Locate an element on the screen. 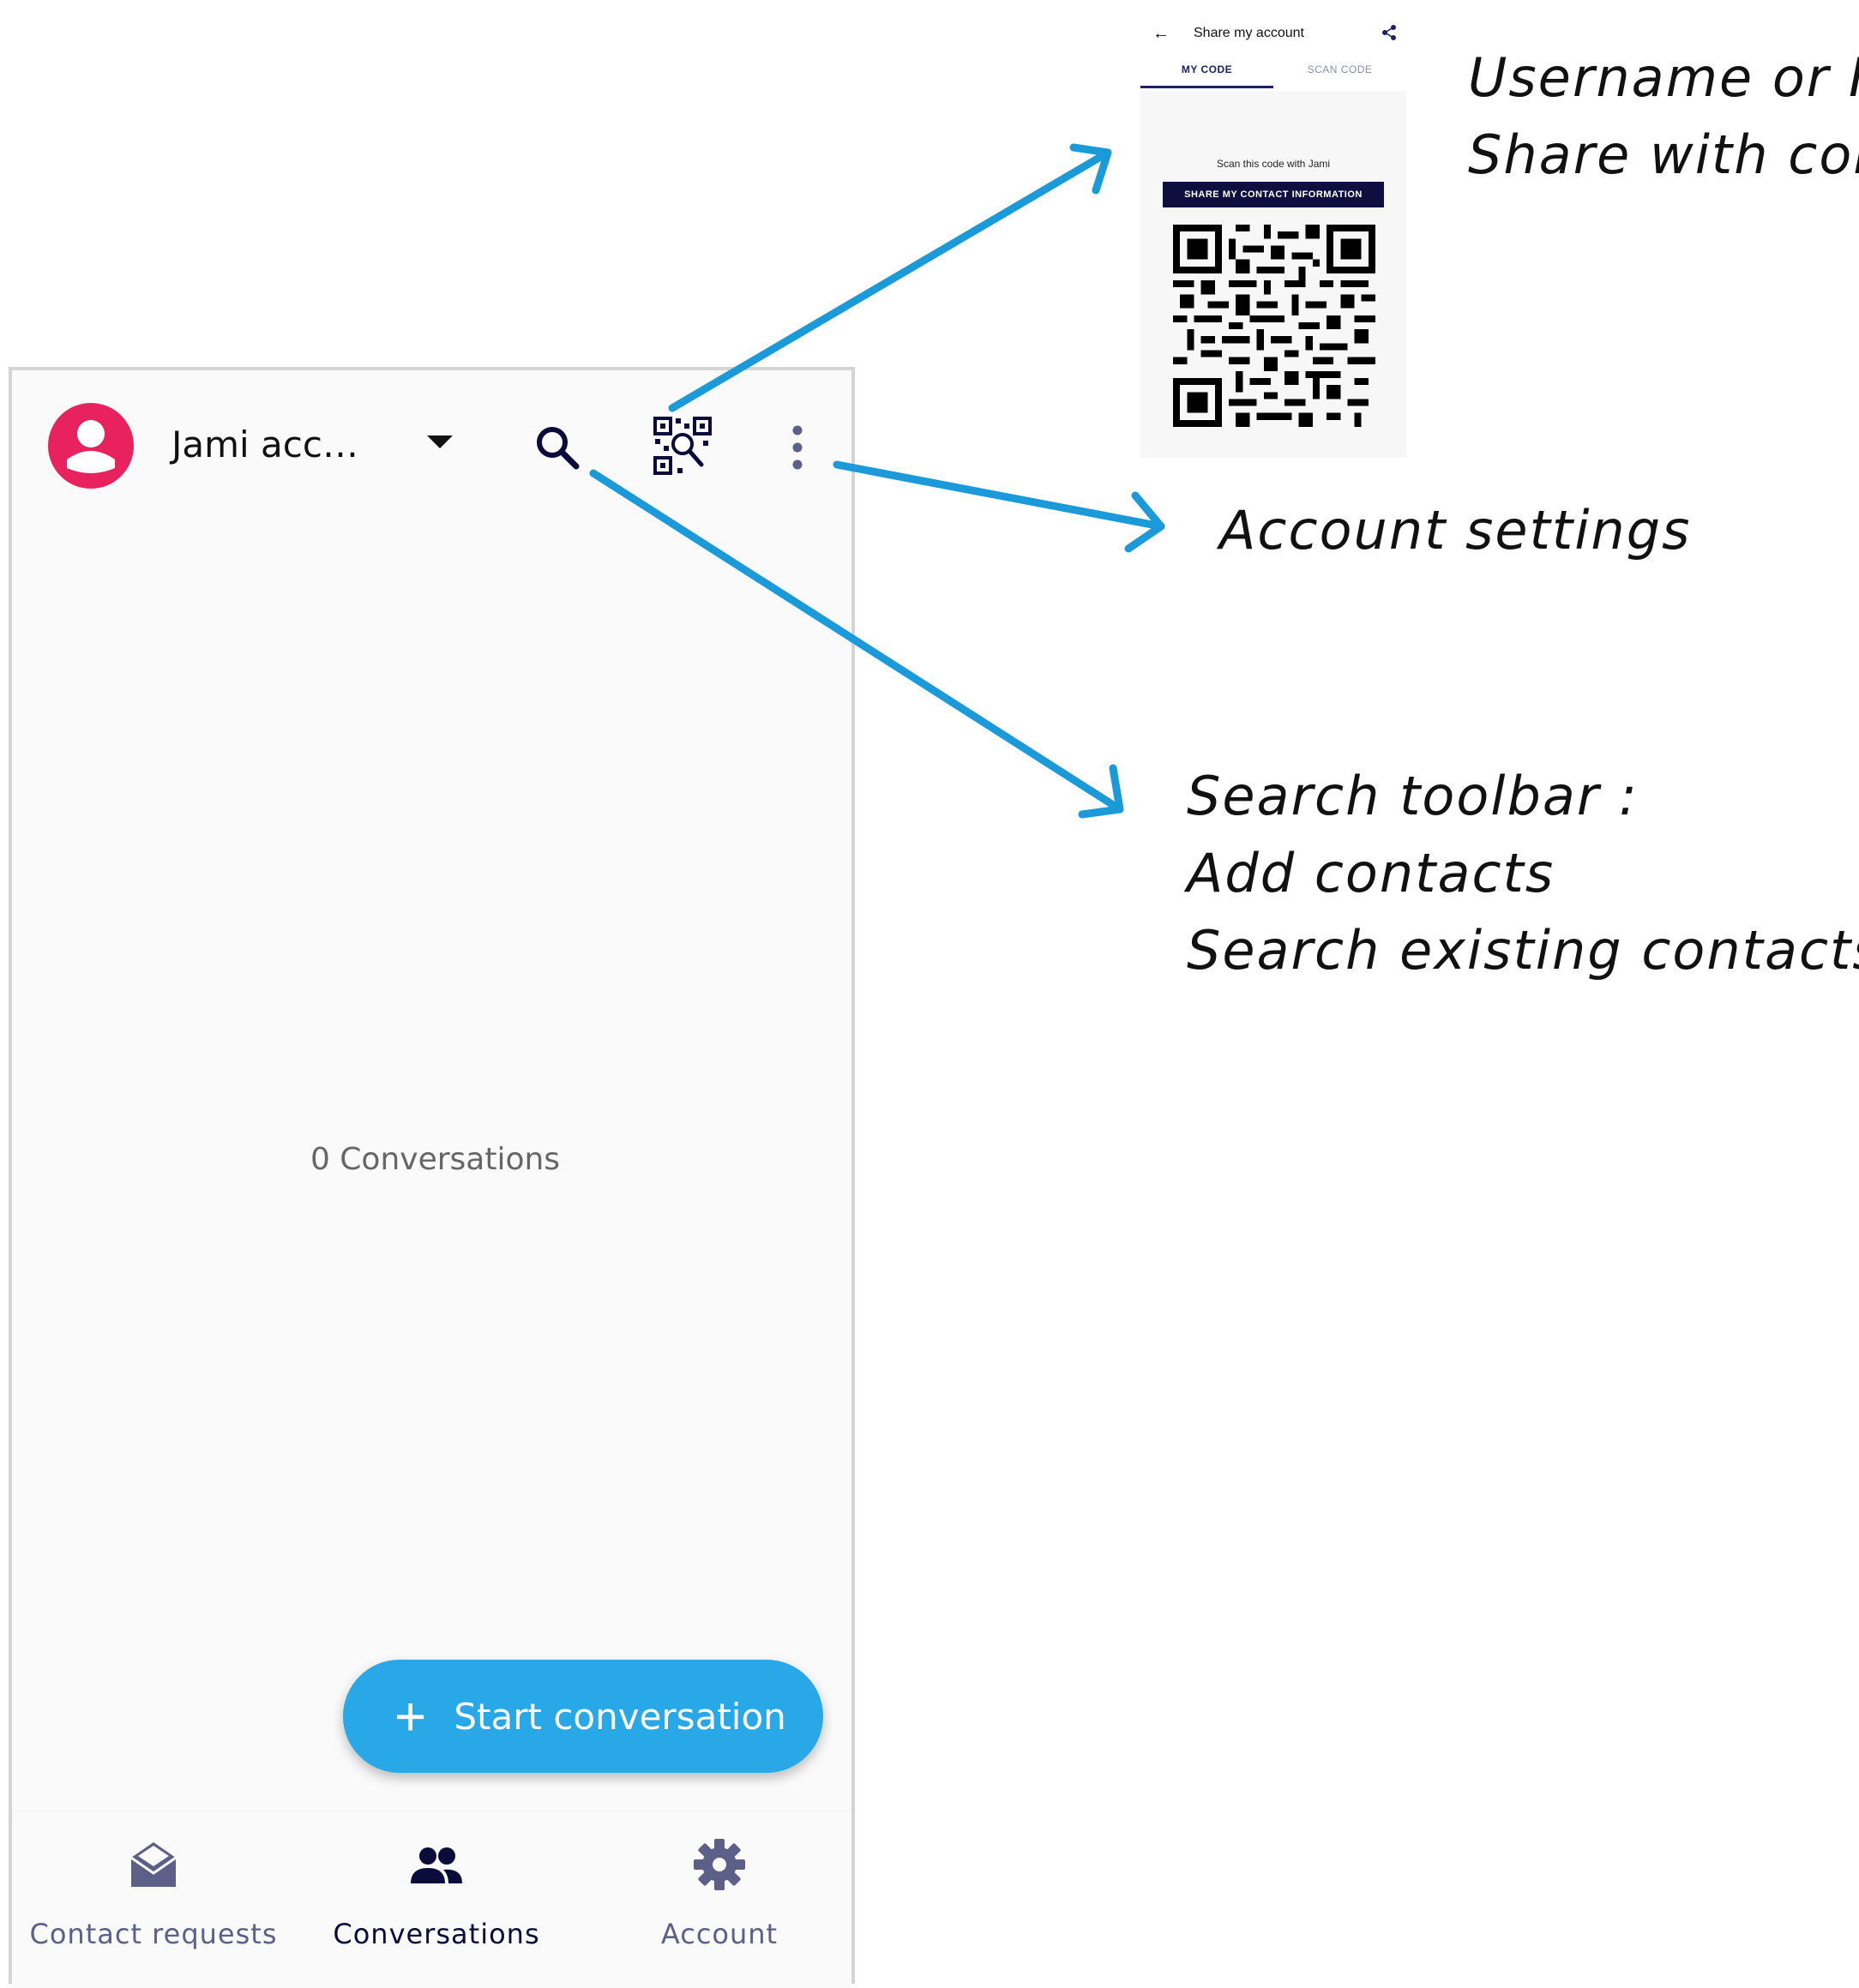 The width and height of the screenshot is (1859, 1988). bottom-navigation: Contact requests Conversations Account is located at coordinates (431, 1899).